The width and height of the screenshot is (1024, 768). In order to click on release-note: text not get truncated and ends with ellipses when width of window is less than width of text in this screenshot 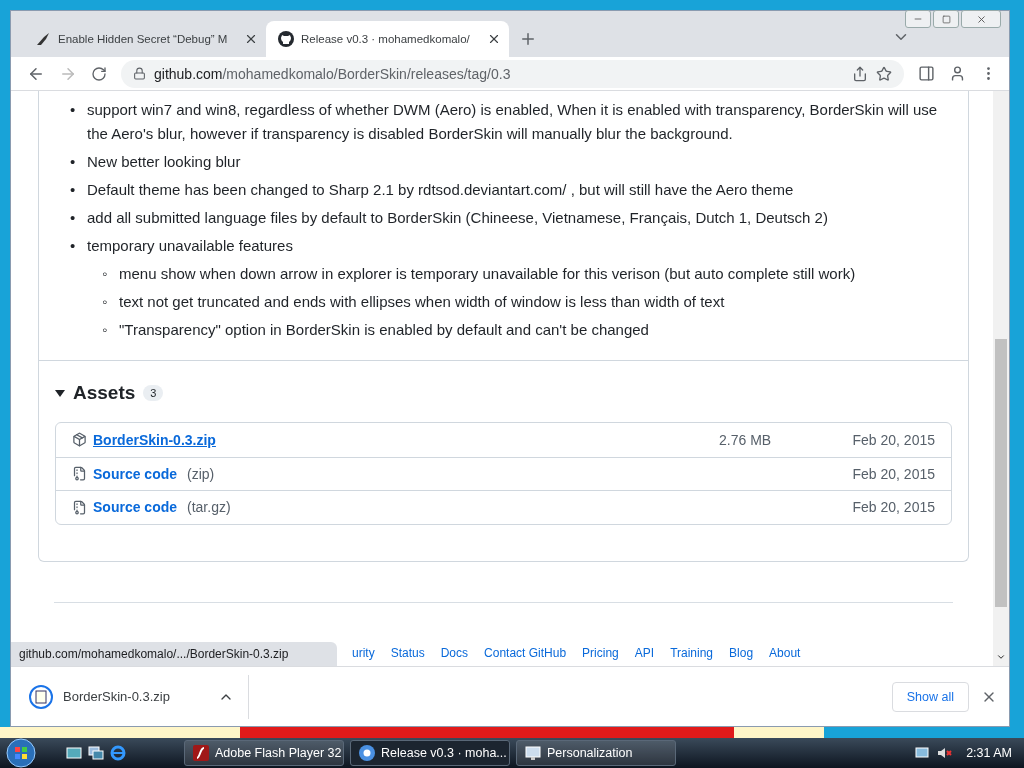, I will do `click(422, 302)`.